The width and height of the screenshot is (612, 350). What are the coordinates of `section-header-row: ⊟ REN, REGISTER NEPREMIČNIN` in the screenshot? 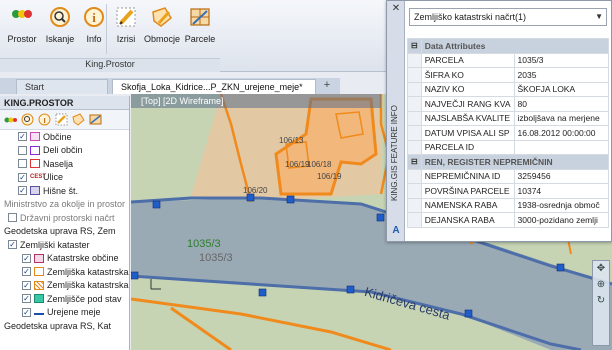 It's located at (508, 162).